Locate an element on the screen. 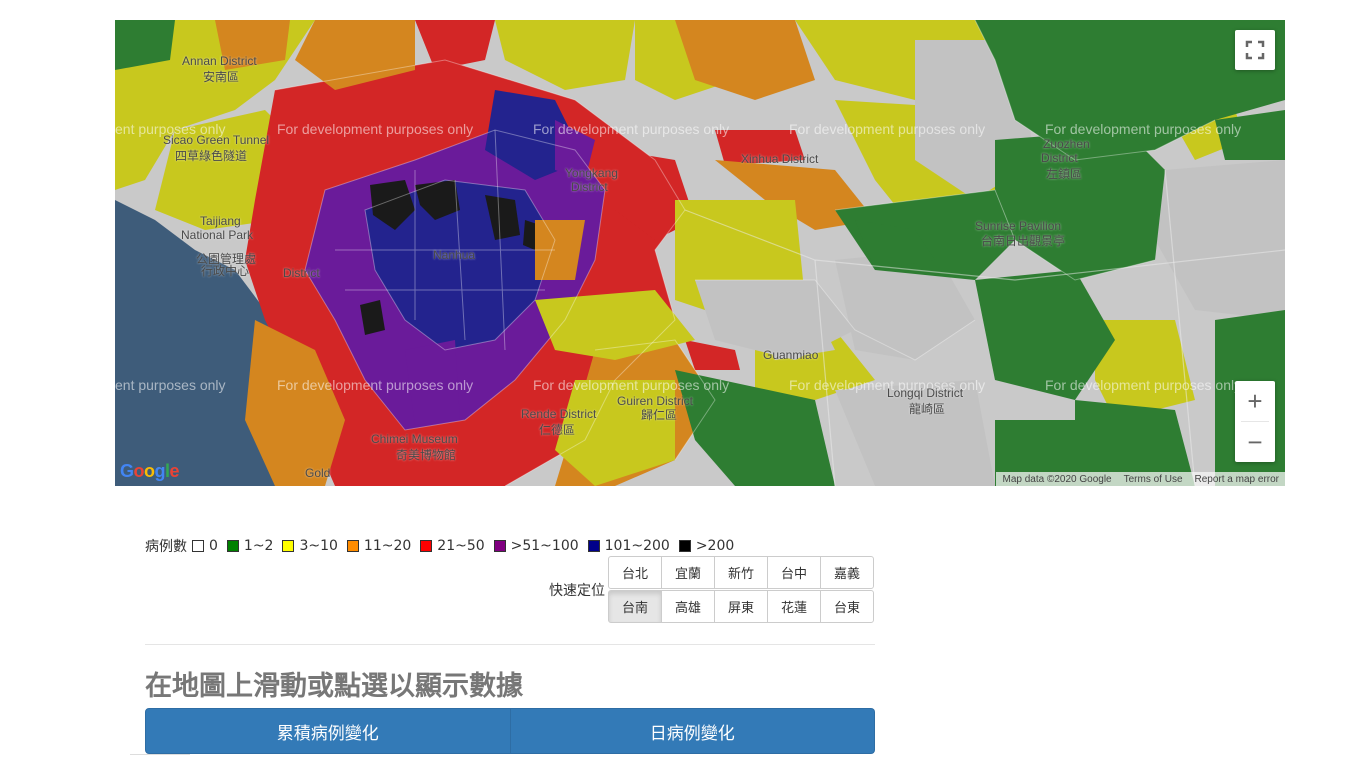  place-label: Taijiang is located at coordinates (220, 221).